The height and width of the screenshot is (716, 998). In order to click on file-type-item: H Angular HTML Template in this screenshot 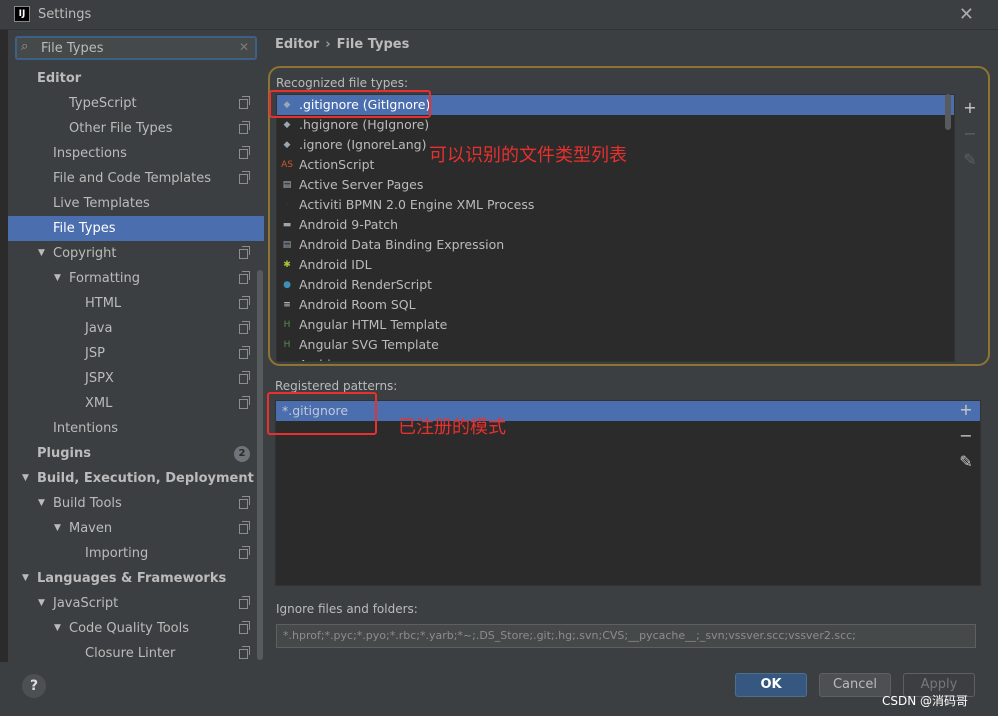, I will do `click(615, 325)`.